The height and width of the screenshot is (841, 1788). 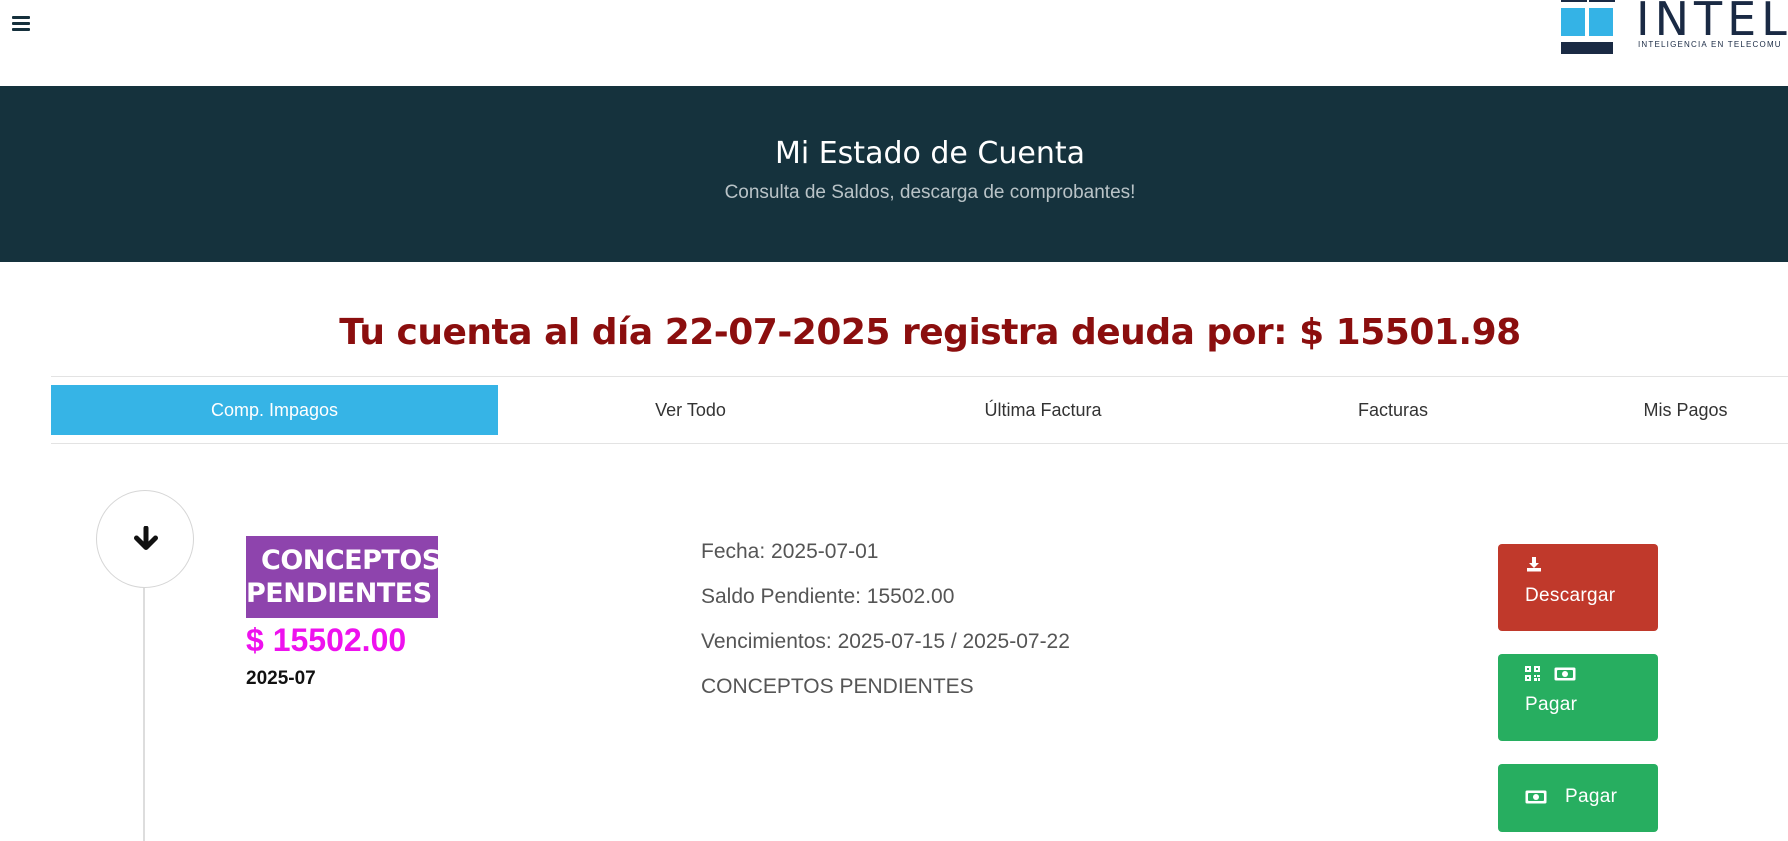 I want to click on tab-mis-pagos: Mis Pagos, so click(x=1685, y=410).